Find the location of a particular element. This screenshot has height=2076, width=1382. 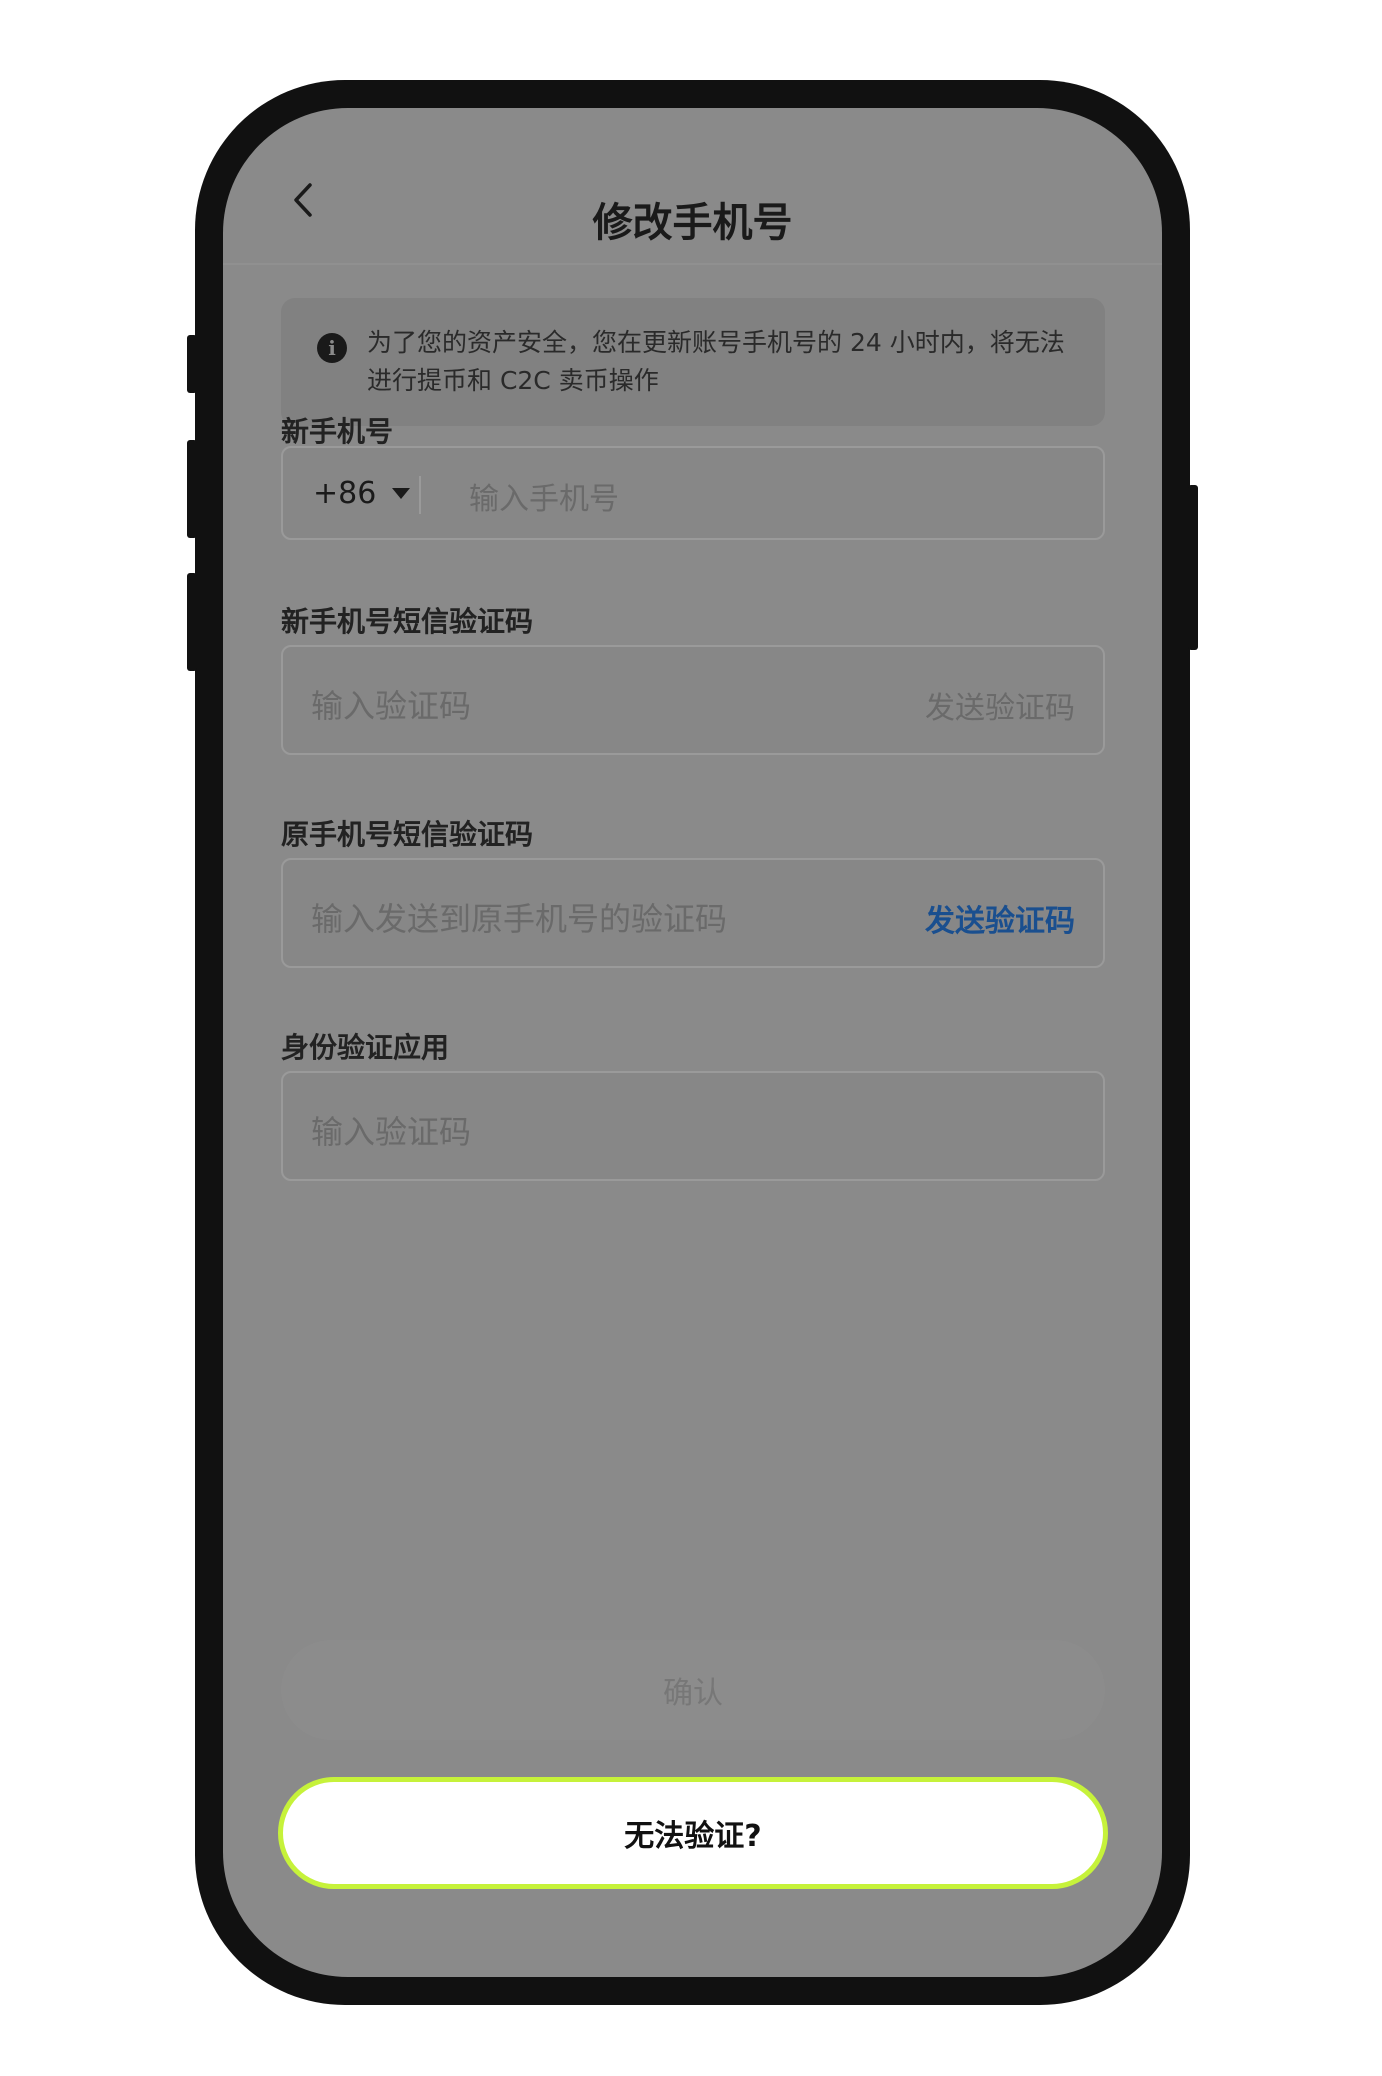

volume-up-button is located at coordinates (192, 489).